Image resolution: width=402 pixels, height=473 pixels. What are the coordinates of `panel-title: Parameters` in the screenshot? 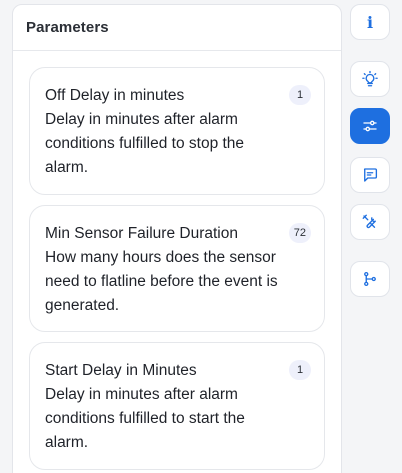 It's located at (67, 27).